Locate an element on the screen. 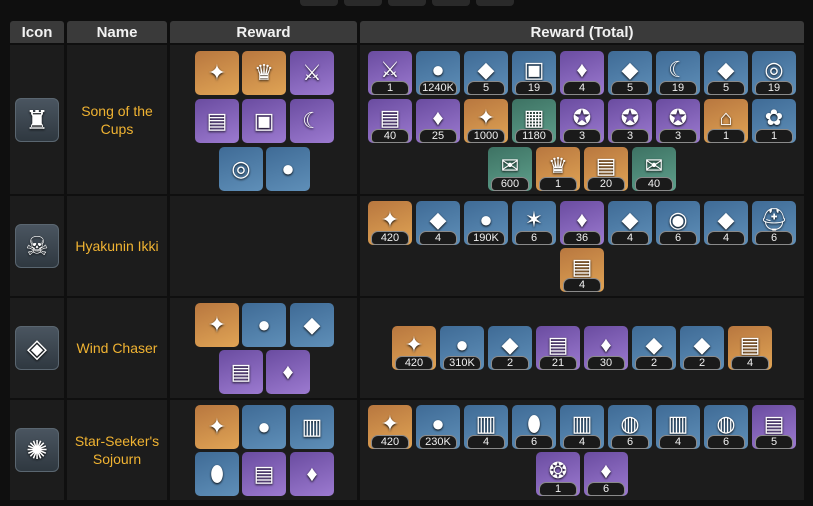 The height and width of the screenshot is (506, 813). item-count: 1000 is located at coordinates (486, 136).